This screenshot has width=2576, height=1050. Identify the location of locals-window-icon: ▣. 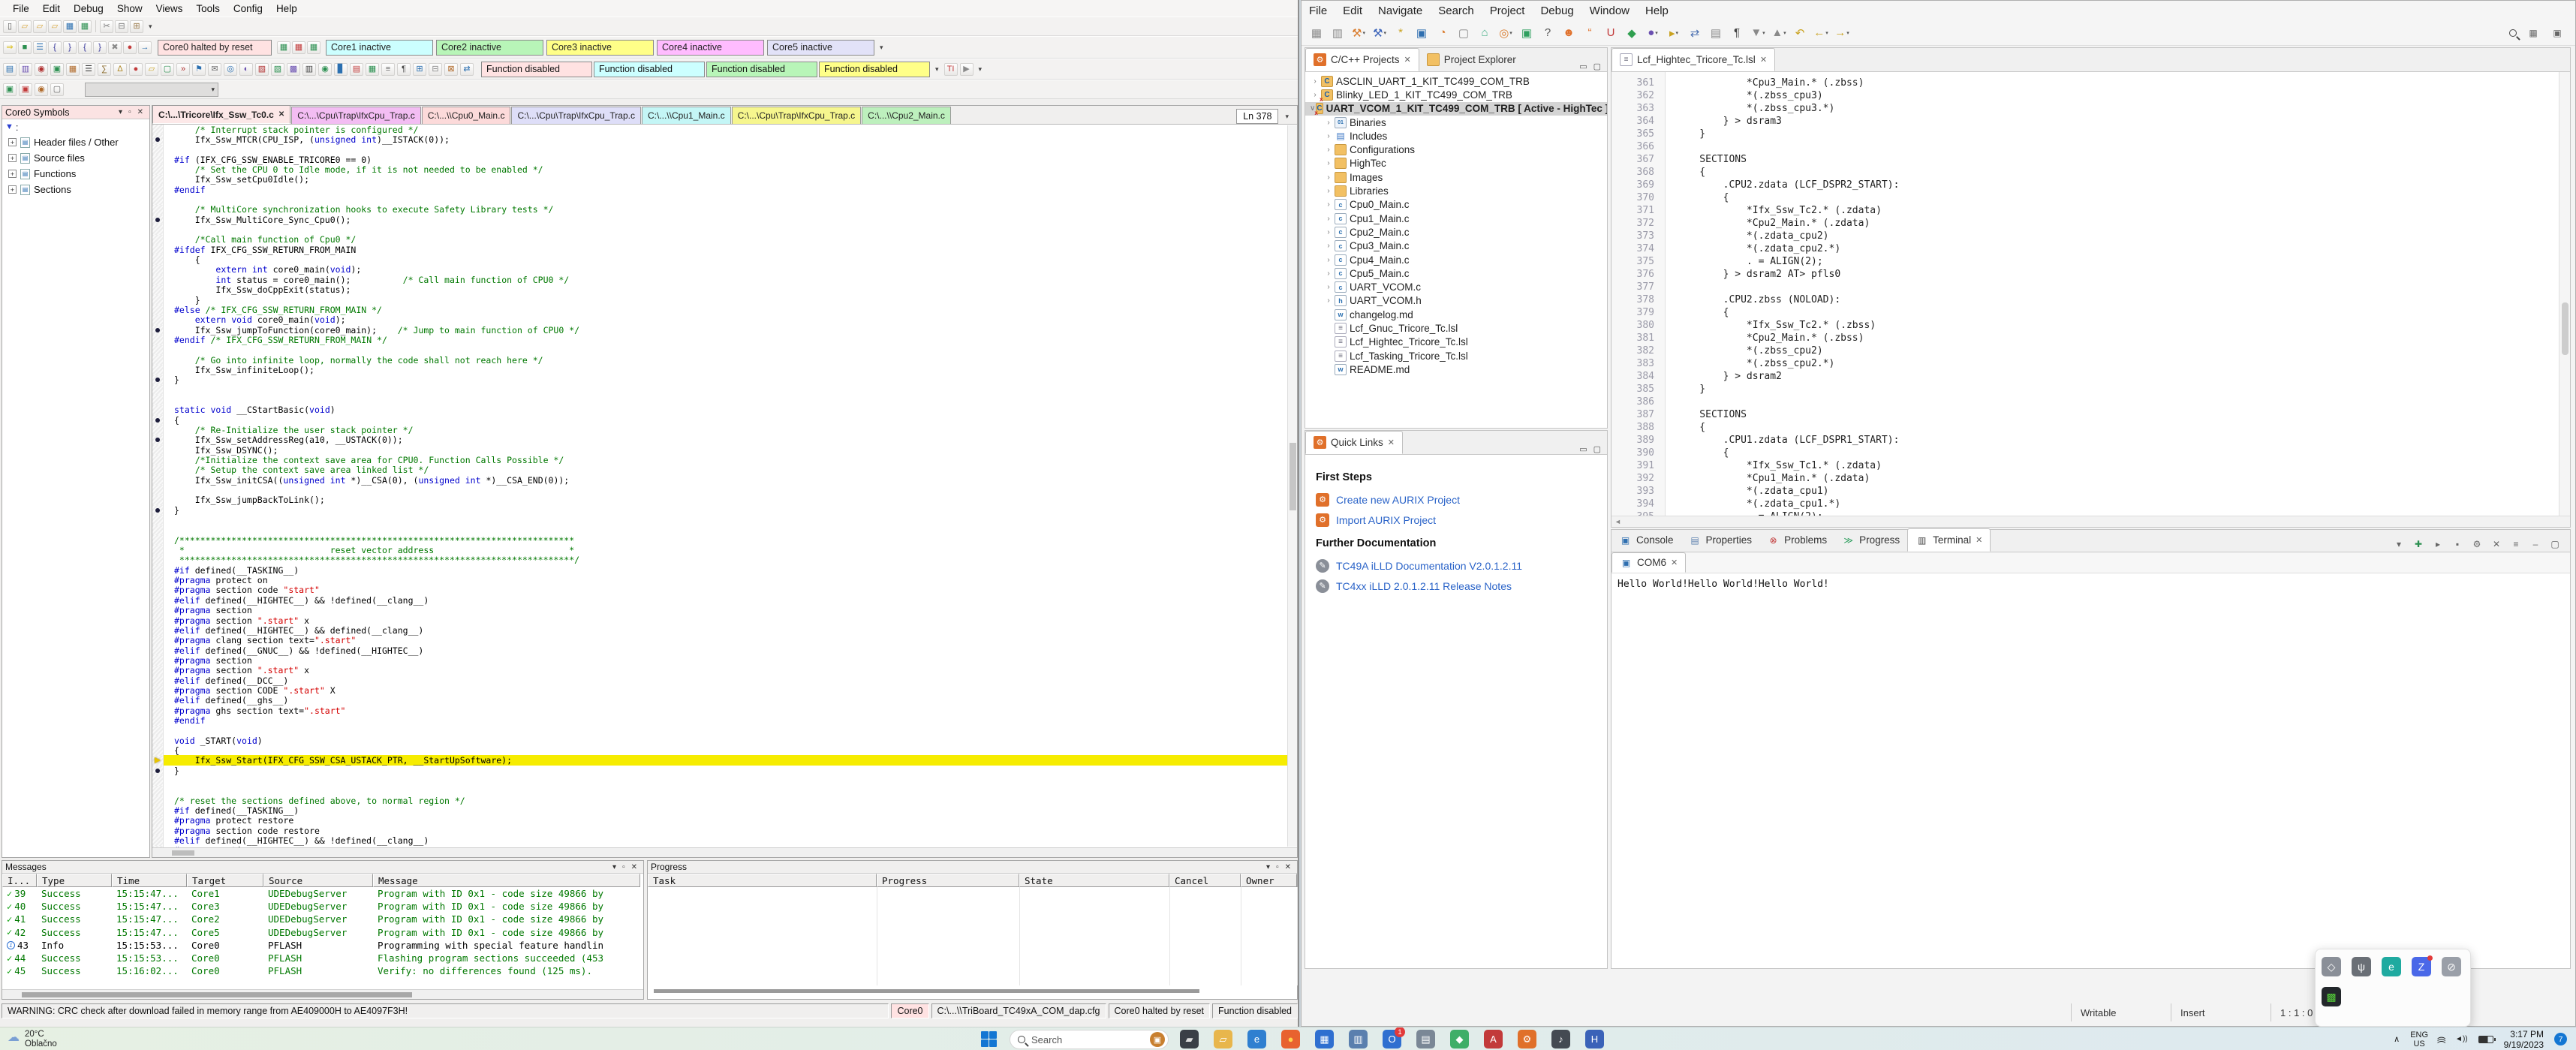
(57, 69).